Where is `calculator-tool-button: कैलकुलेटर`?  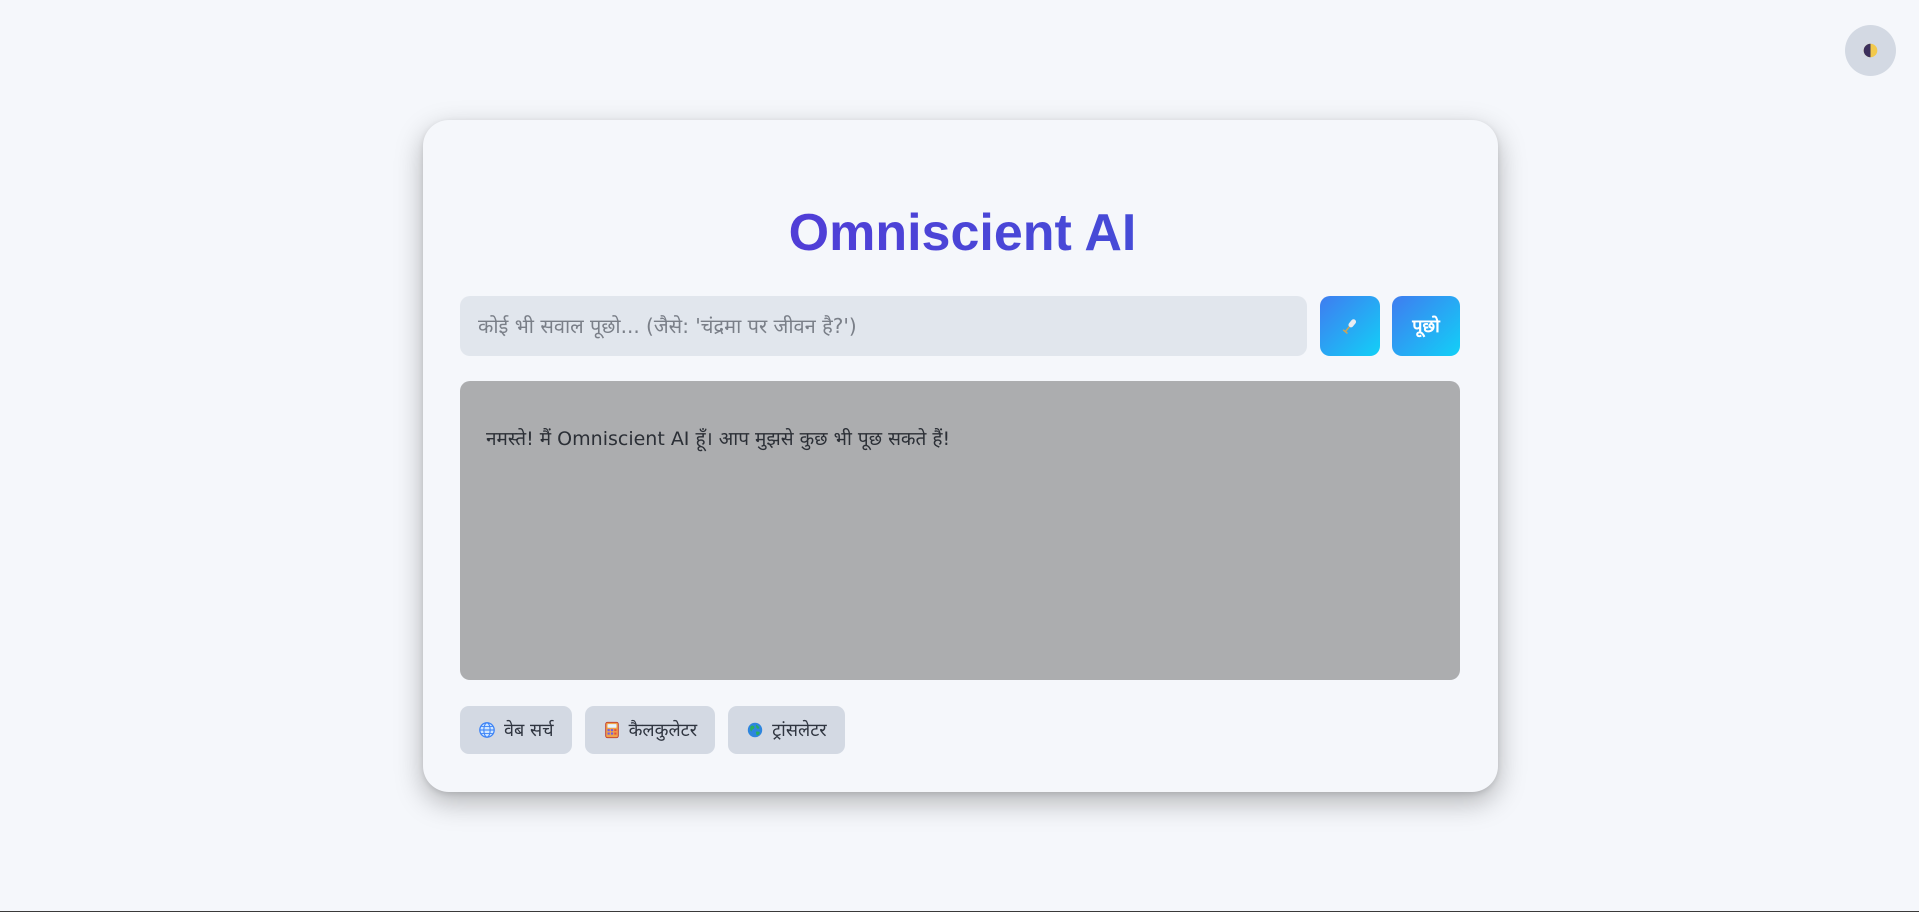 calculator-tool-button: कैलकुलेटर is located at coordinates (650, 730).